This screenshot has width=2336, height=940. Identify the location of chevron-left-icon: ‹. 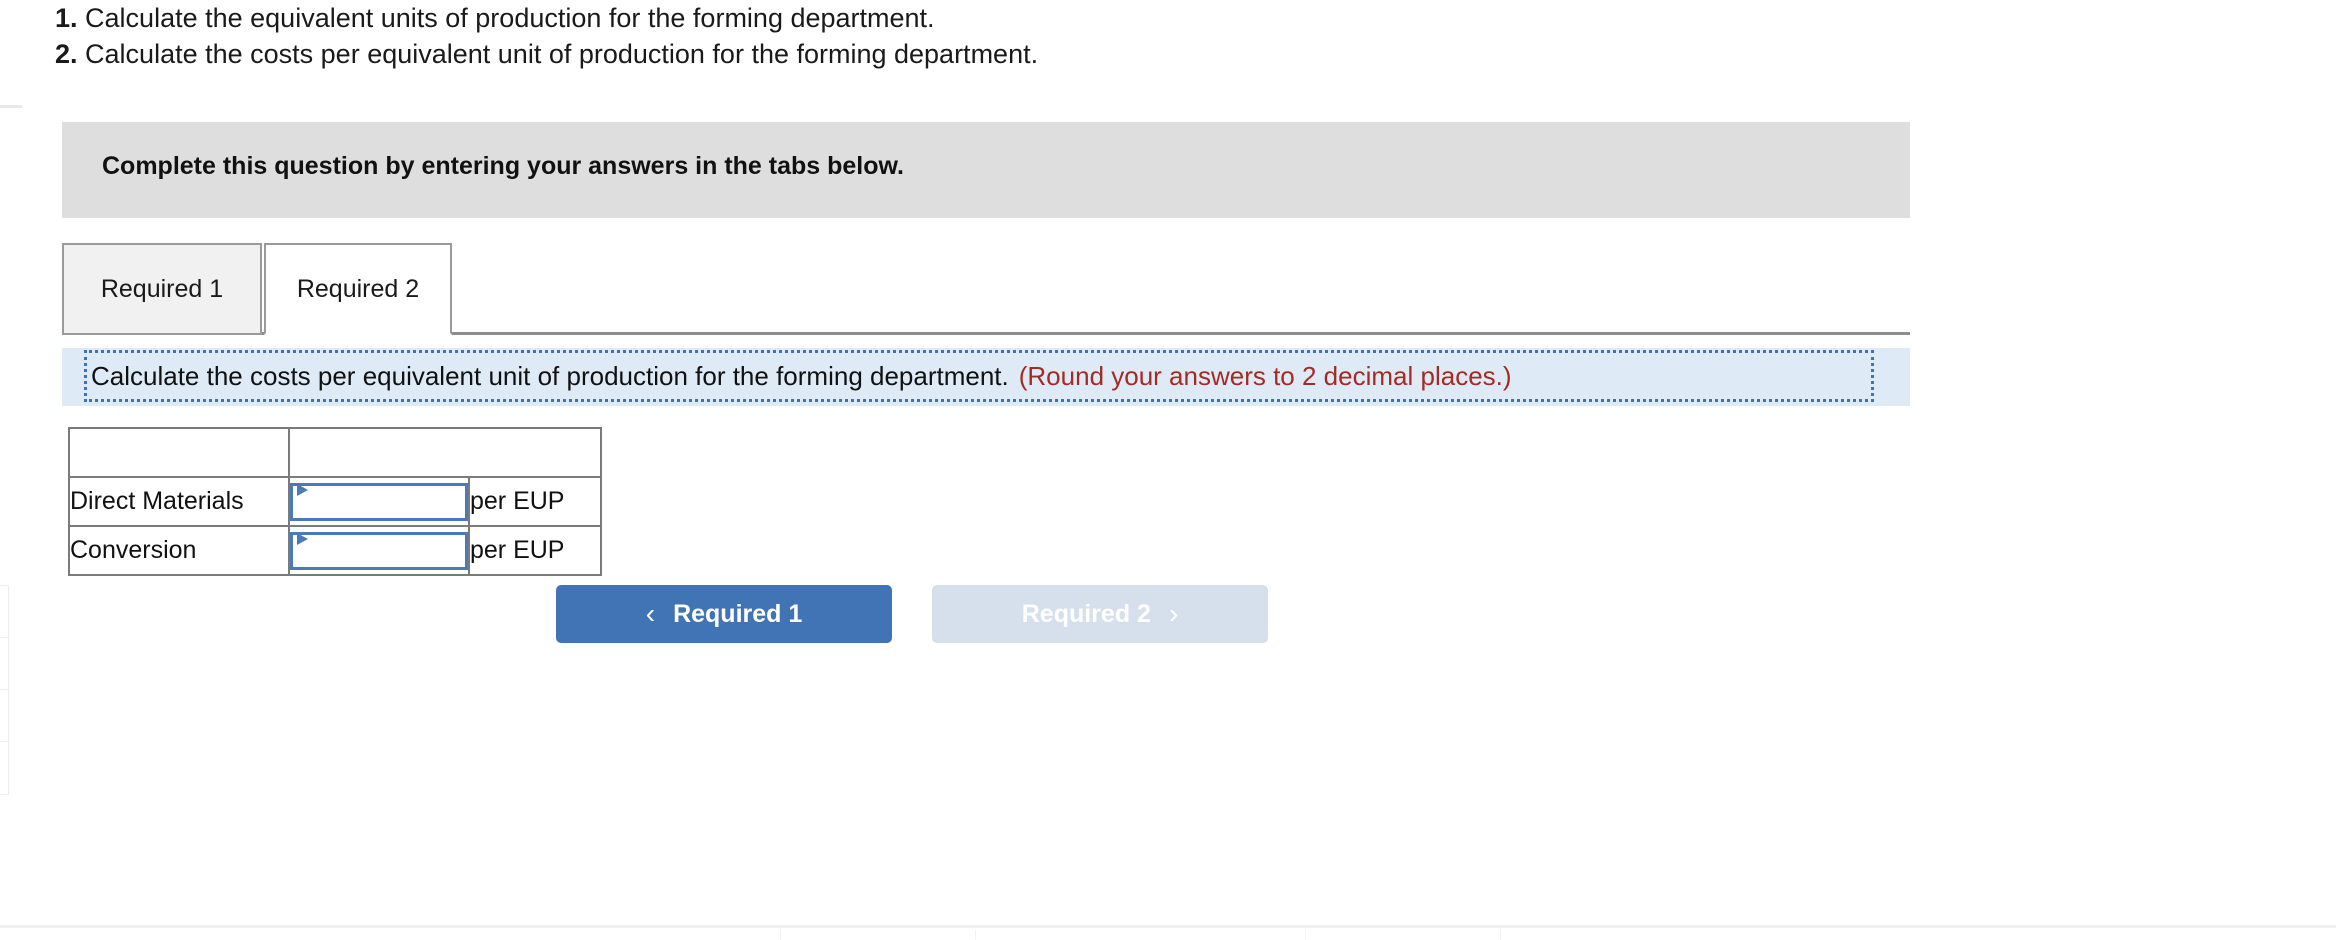
(650, 613).